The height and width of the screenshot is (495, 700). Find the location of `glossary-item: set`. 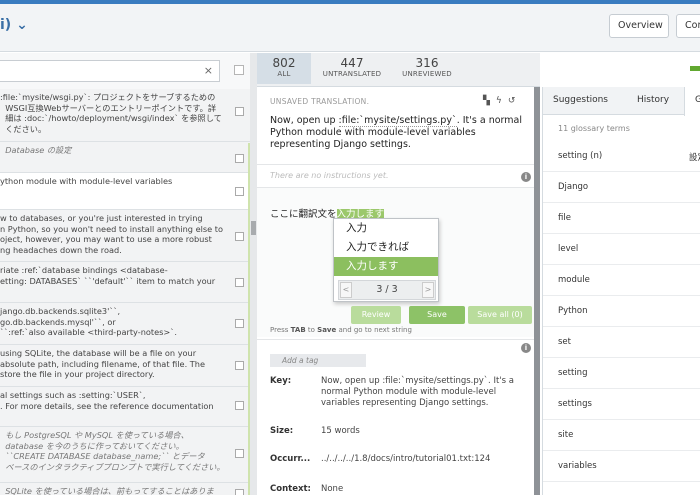

glossary-item: set is located at coordinates (621, 342).